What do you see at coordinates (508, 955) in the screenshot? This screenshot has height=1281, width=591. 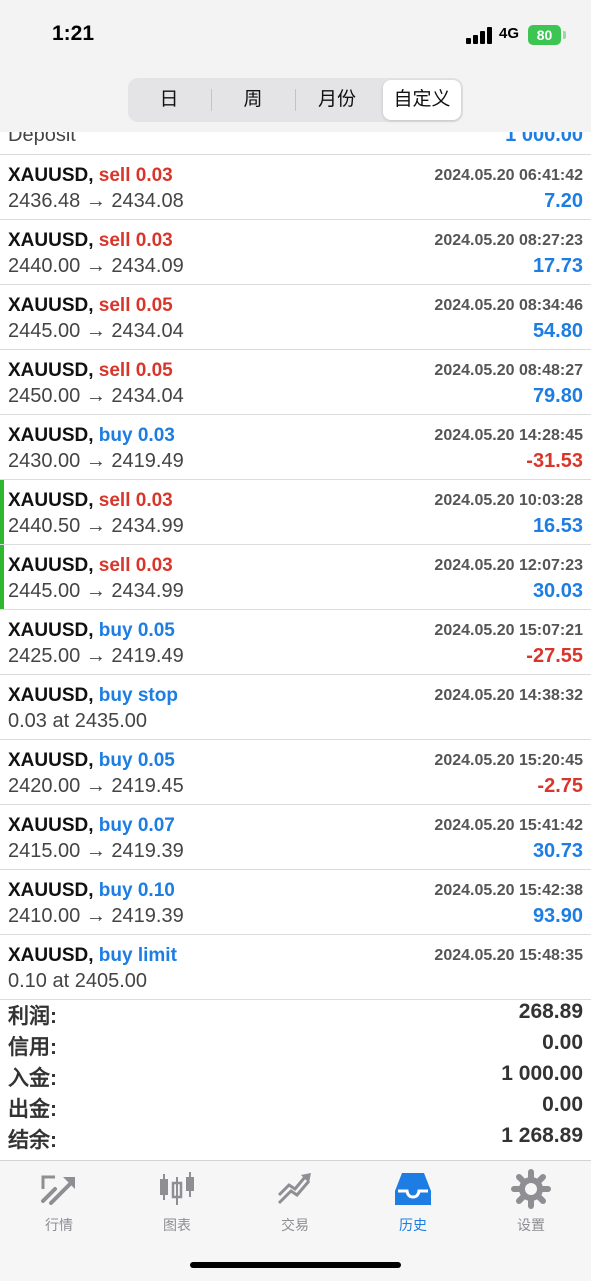 I see `trade-date: 2024.05.20 15:48:35` at bounding box center [508, 955].